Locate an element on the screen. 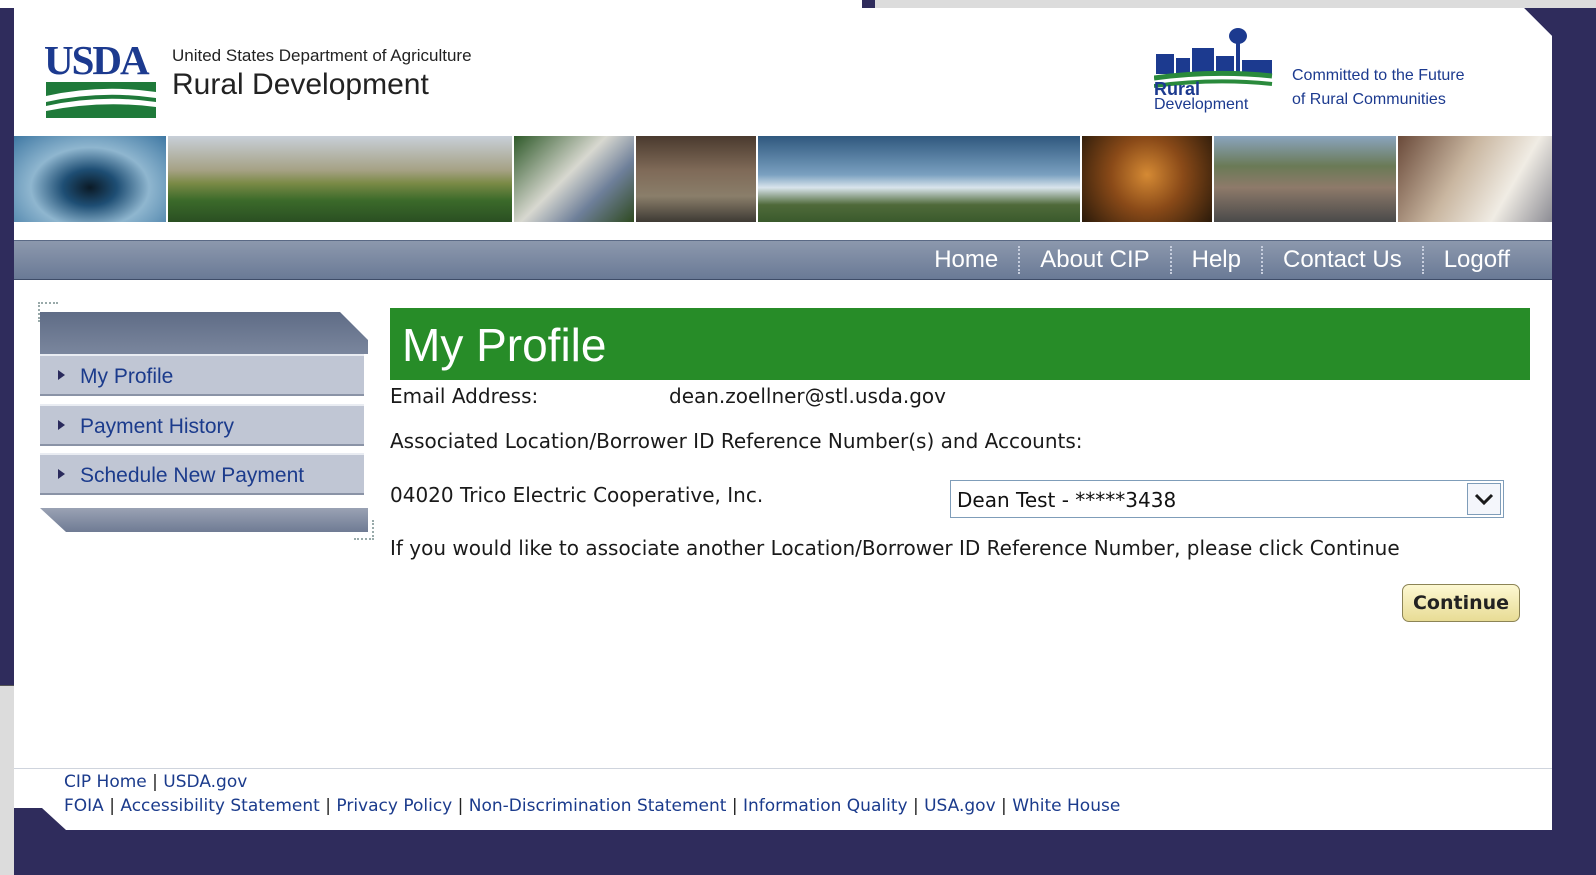 This screenshot has height=875, width=1596. usda-logo: USDA is located at coordinates (100, 80).